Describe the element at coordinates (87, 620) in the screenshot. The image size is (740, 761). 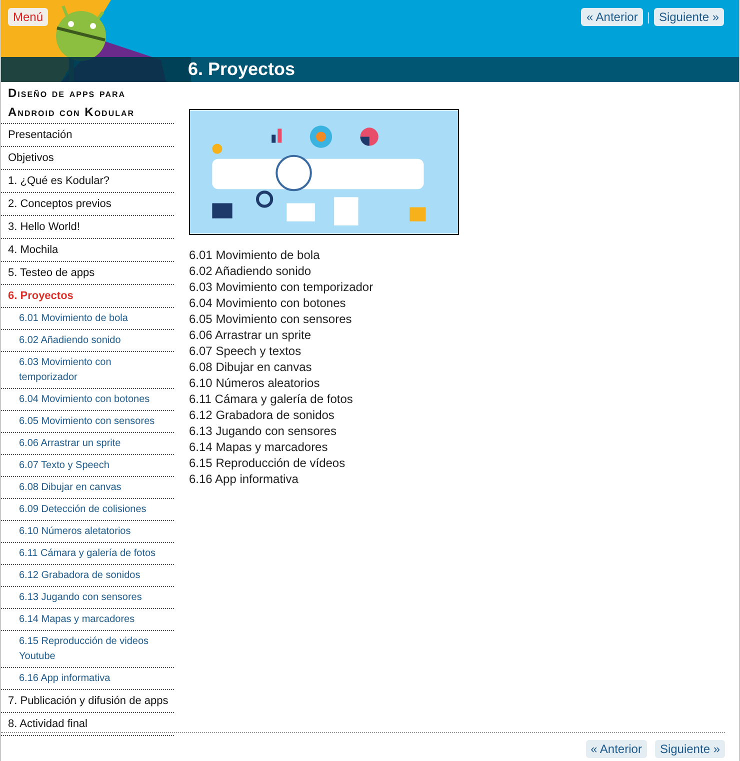
I see `sidebar-subitem: 6.14 Mapas y marcadores` at that location.